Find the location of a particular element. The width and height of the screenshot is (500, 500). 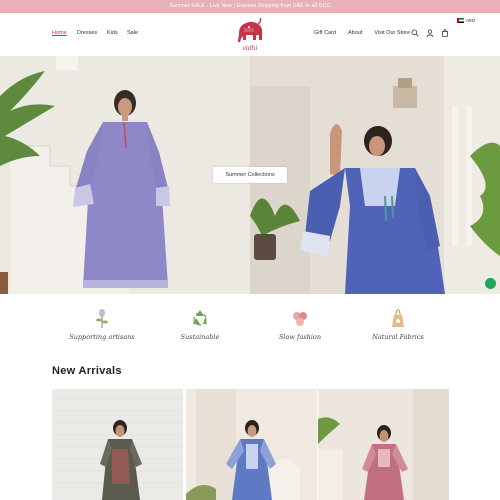

value-supporting-artisans: Supporting artisans is located at coordinates (102, 324).